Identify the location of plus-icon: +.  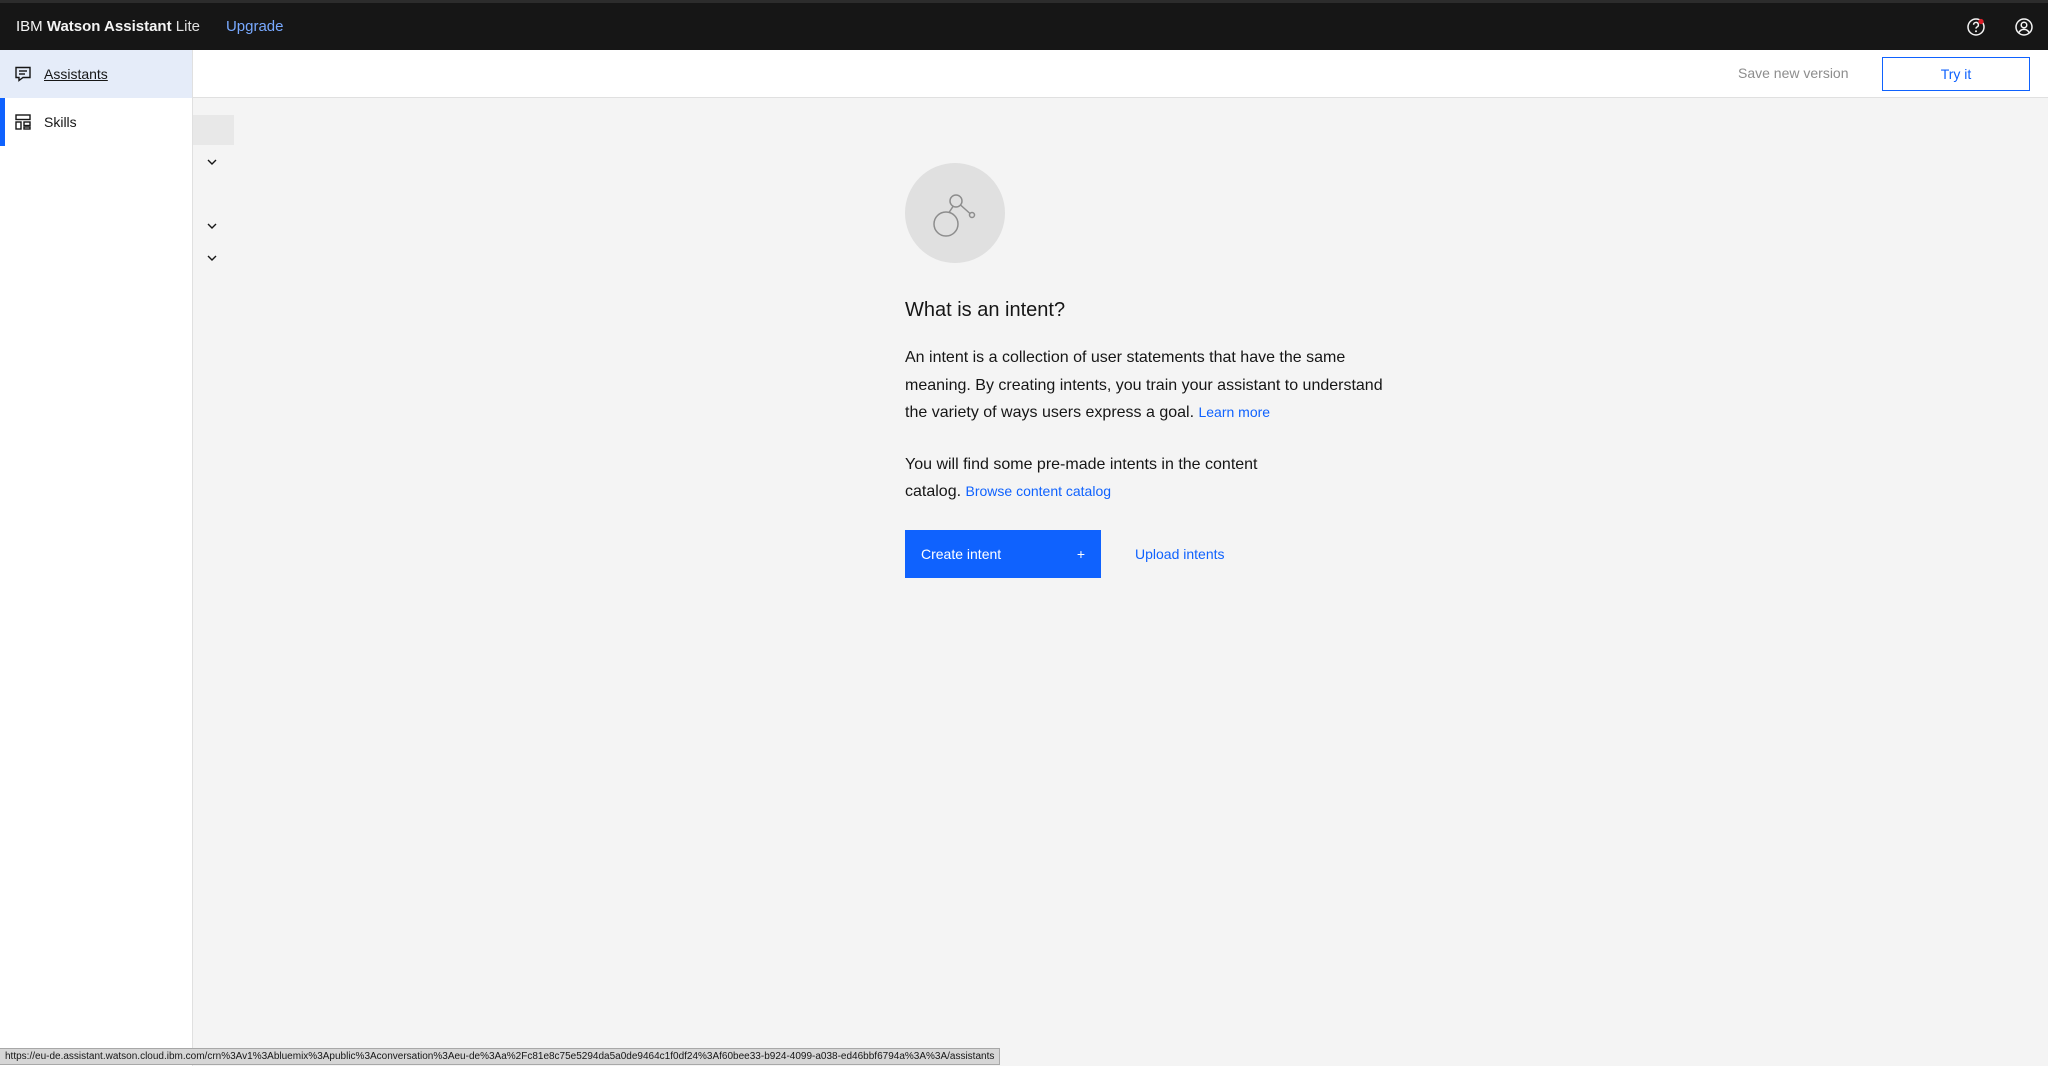
(1080, 553).